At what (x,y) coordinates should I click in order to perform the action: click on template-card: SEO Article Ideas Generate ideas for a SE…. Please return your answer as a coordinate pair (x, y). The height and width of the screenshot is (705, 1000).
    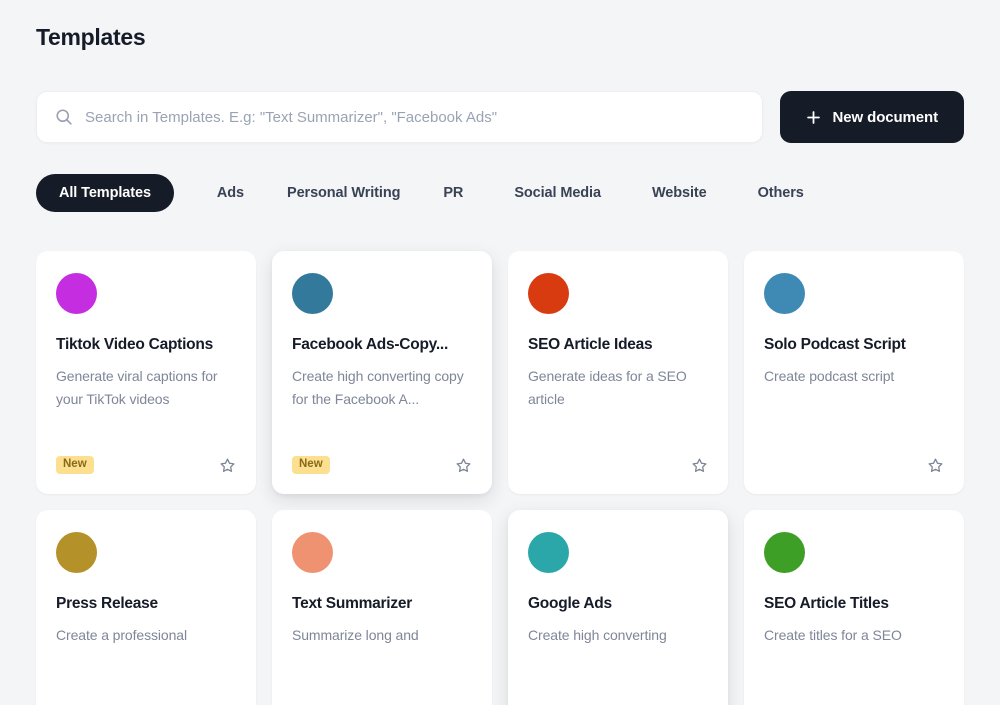
    Looking at the image, I should click on (618, 372).